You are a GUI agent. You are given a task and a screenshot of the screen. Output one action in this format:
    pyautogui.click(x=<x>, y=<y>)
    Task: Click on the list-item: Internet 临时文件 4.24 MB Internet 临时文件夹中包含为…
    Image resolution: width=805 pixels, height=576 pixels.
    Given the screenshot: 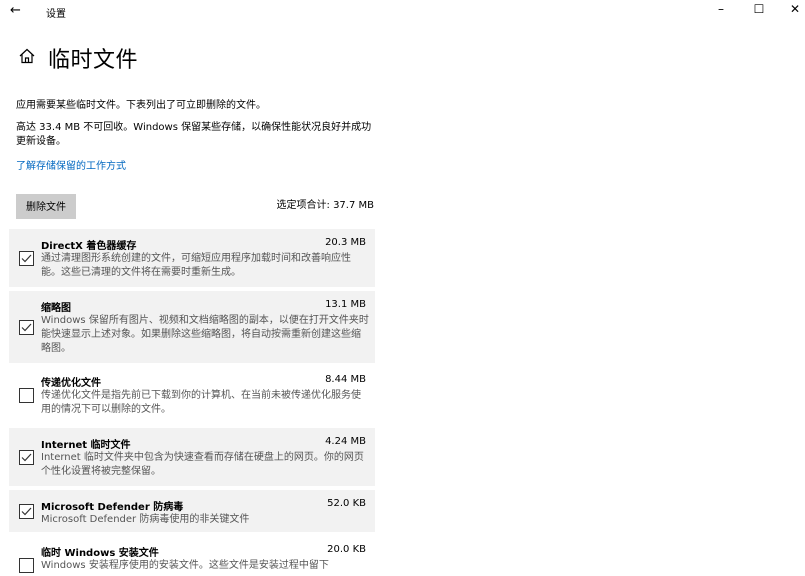 What is the action you would take?
    pyautogui.click(x=192, y=457)
    